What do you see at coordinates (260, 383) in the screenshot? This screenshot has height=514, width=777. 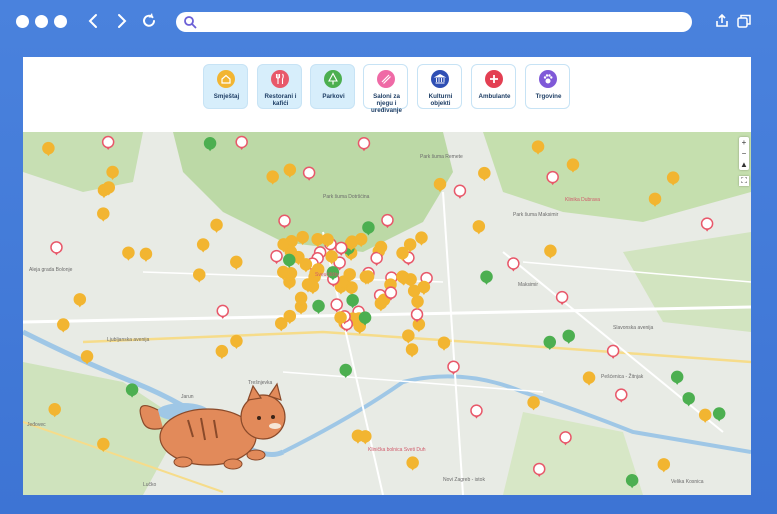 I see `map-label: Trešnjevka` at bounding box center [260, 383].